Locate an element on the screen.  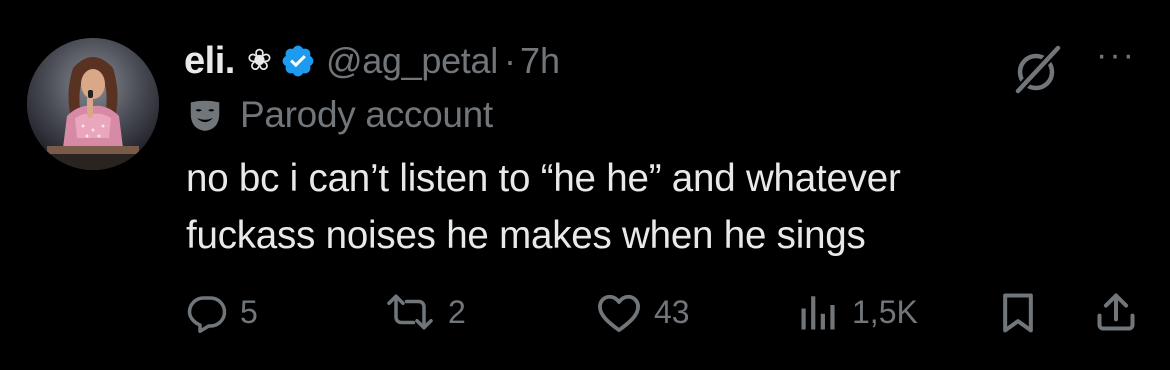
reply-count: 5 is located at coordinates (249, 311).